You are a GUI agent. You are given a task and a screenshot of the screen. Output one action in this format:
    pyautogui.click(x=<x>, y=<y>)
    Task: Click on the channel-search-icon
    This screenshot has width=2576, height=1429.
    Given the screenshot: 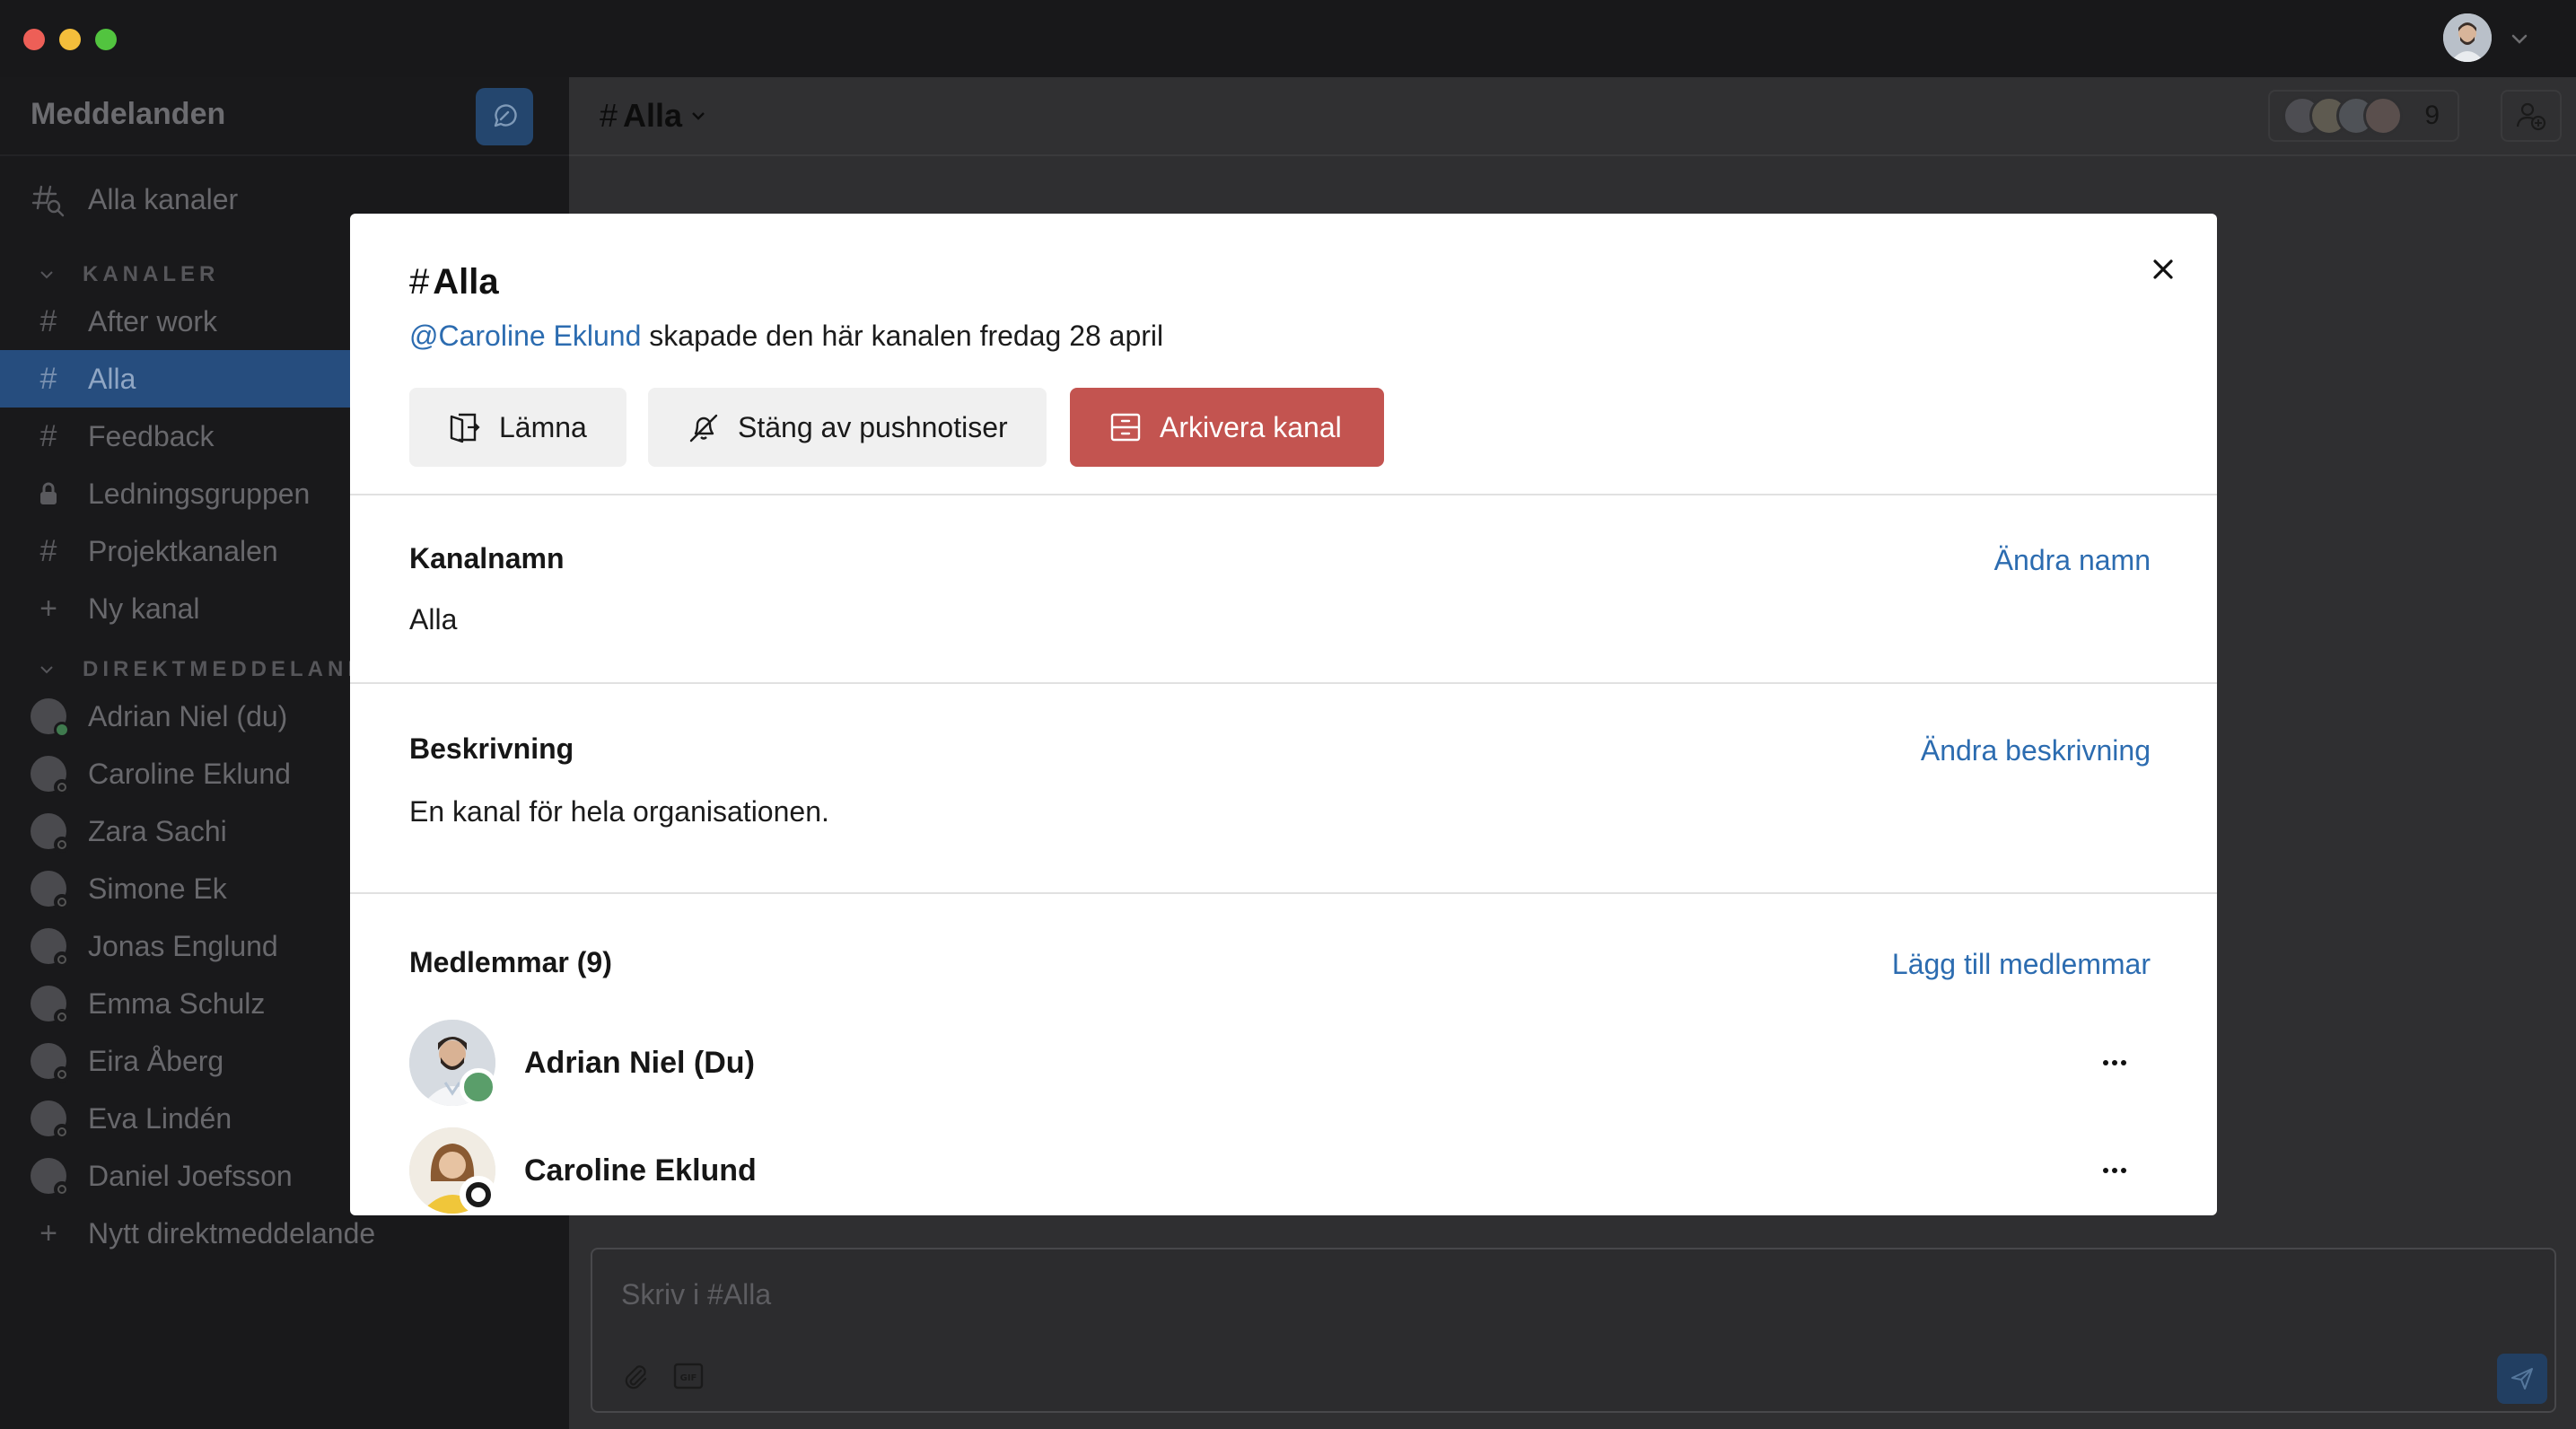 What is the action you would take?
    pyautogui.click(x=48, y=199)
    